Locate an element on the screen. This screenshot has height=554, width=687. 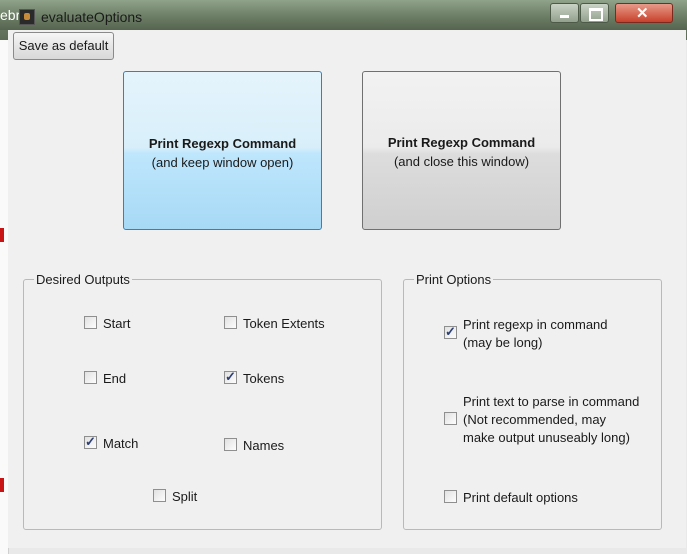
tokens-checkbox-box is located at coordinates (230, 377).